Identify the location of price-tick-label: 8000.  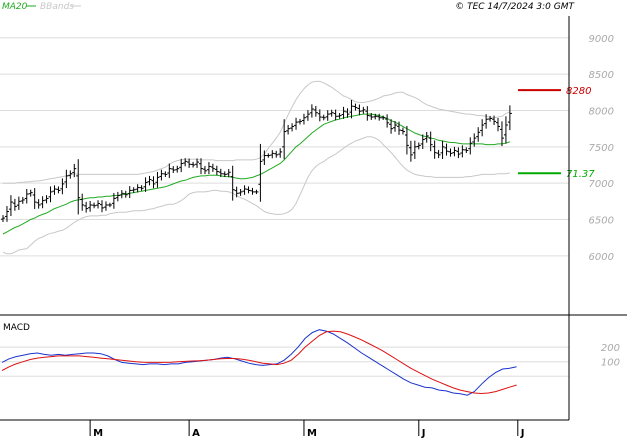
(601, 111).